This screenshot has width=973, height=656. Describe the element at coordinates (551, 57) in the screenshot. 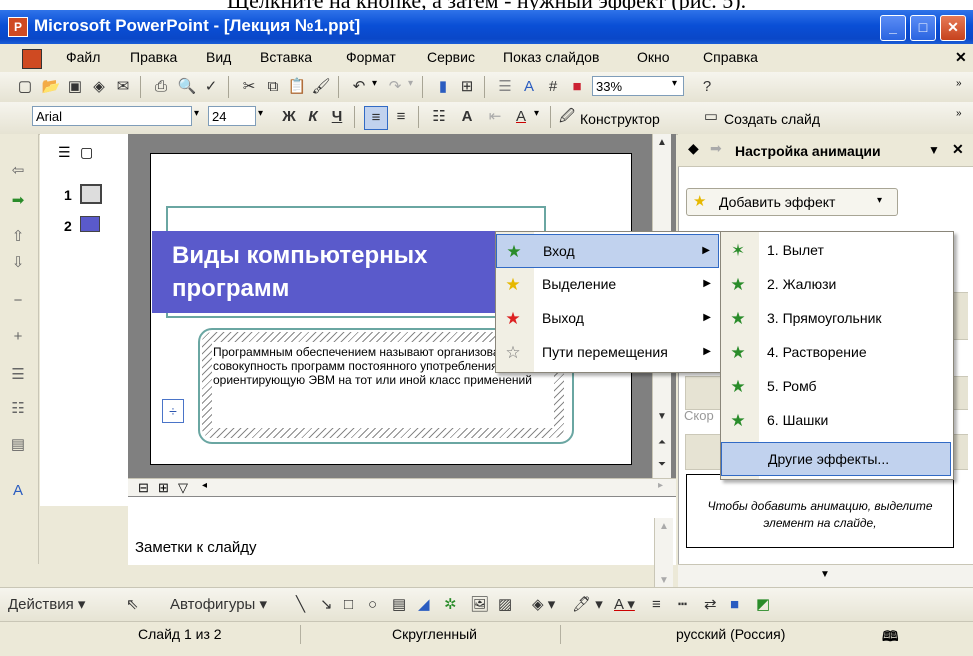

I see `menu-slideshow: Показ слайдов` at that location.